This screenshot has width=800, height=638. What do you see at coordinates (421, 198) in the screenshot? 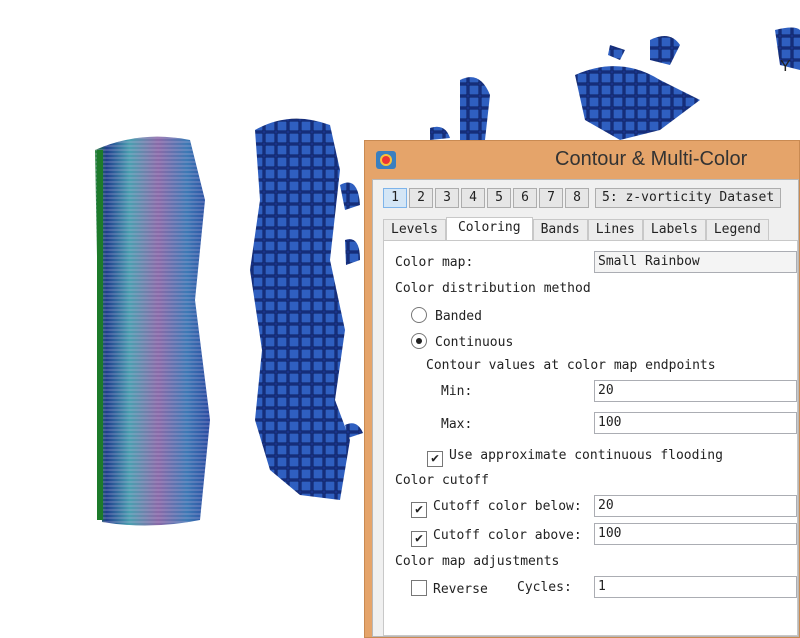
I see `group-button-2: 2` at bounding box center [421, 198].